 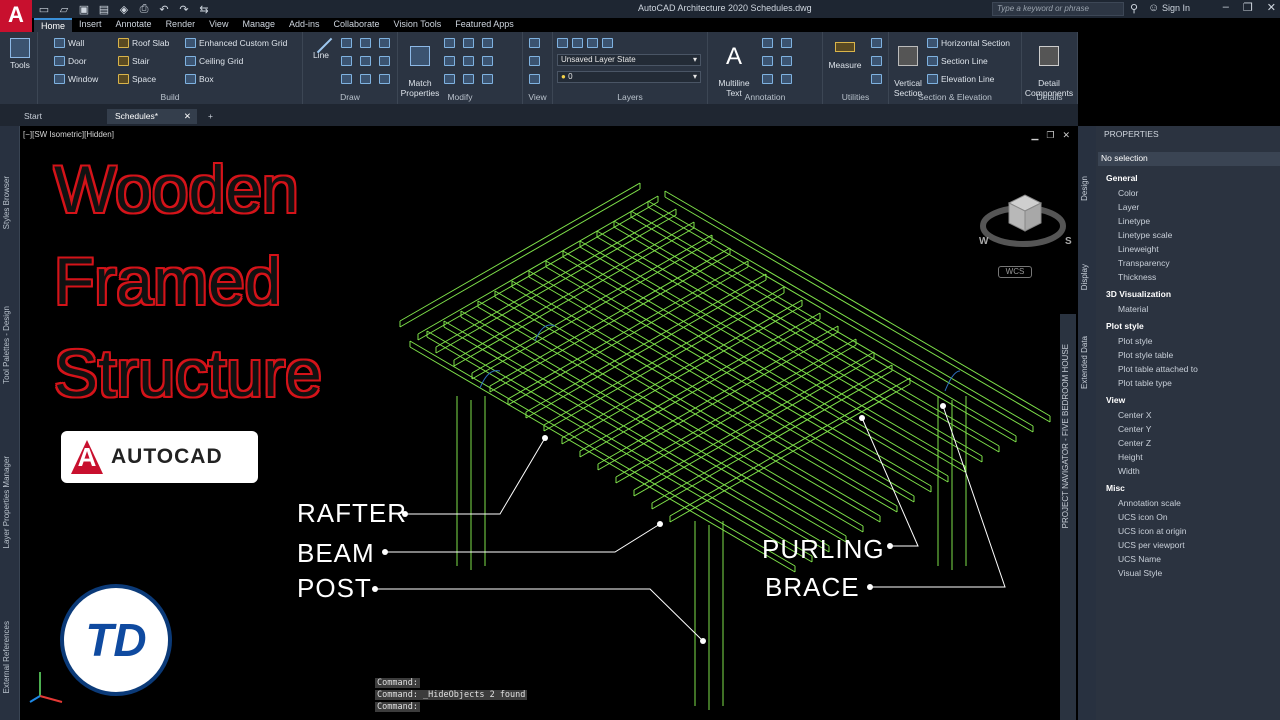 What do you see at coordinates (1176, 8) in the screenshot?
I see `signin-button: Sign In` at bounding box center [1176, 8].